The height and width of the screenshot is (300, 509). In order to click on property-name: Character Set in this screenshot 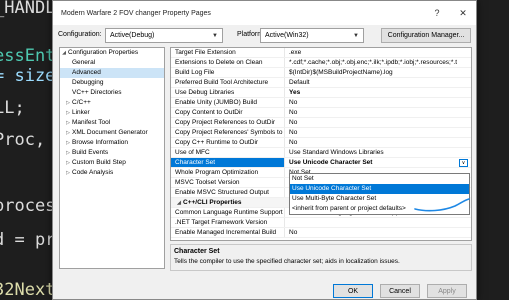, I will do `click(228, 162)`.